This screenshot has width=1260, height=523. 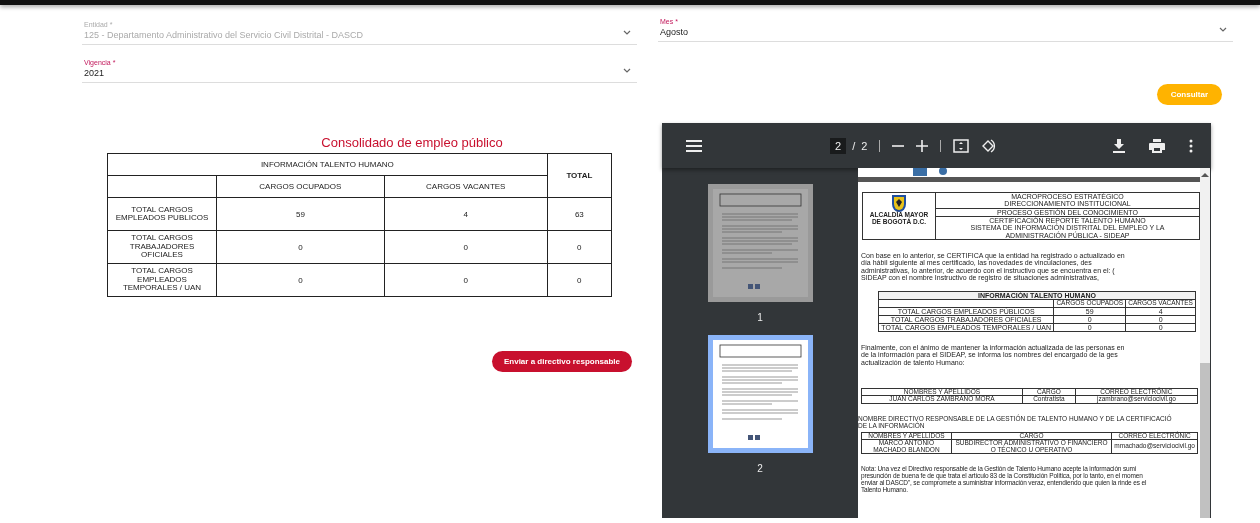 I want to click on table-cell: 4, so click(x=466, y=214).